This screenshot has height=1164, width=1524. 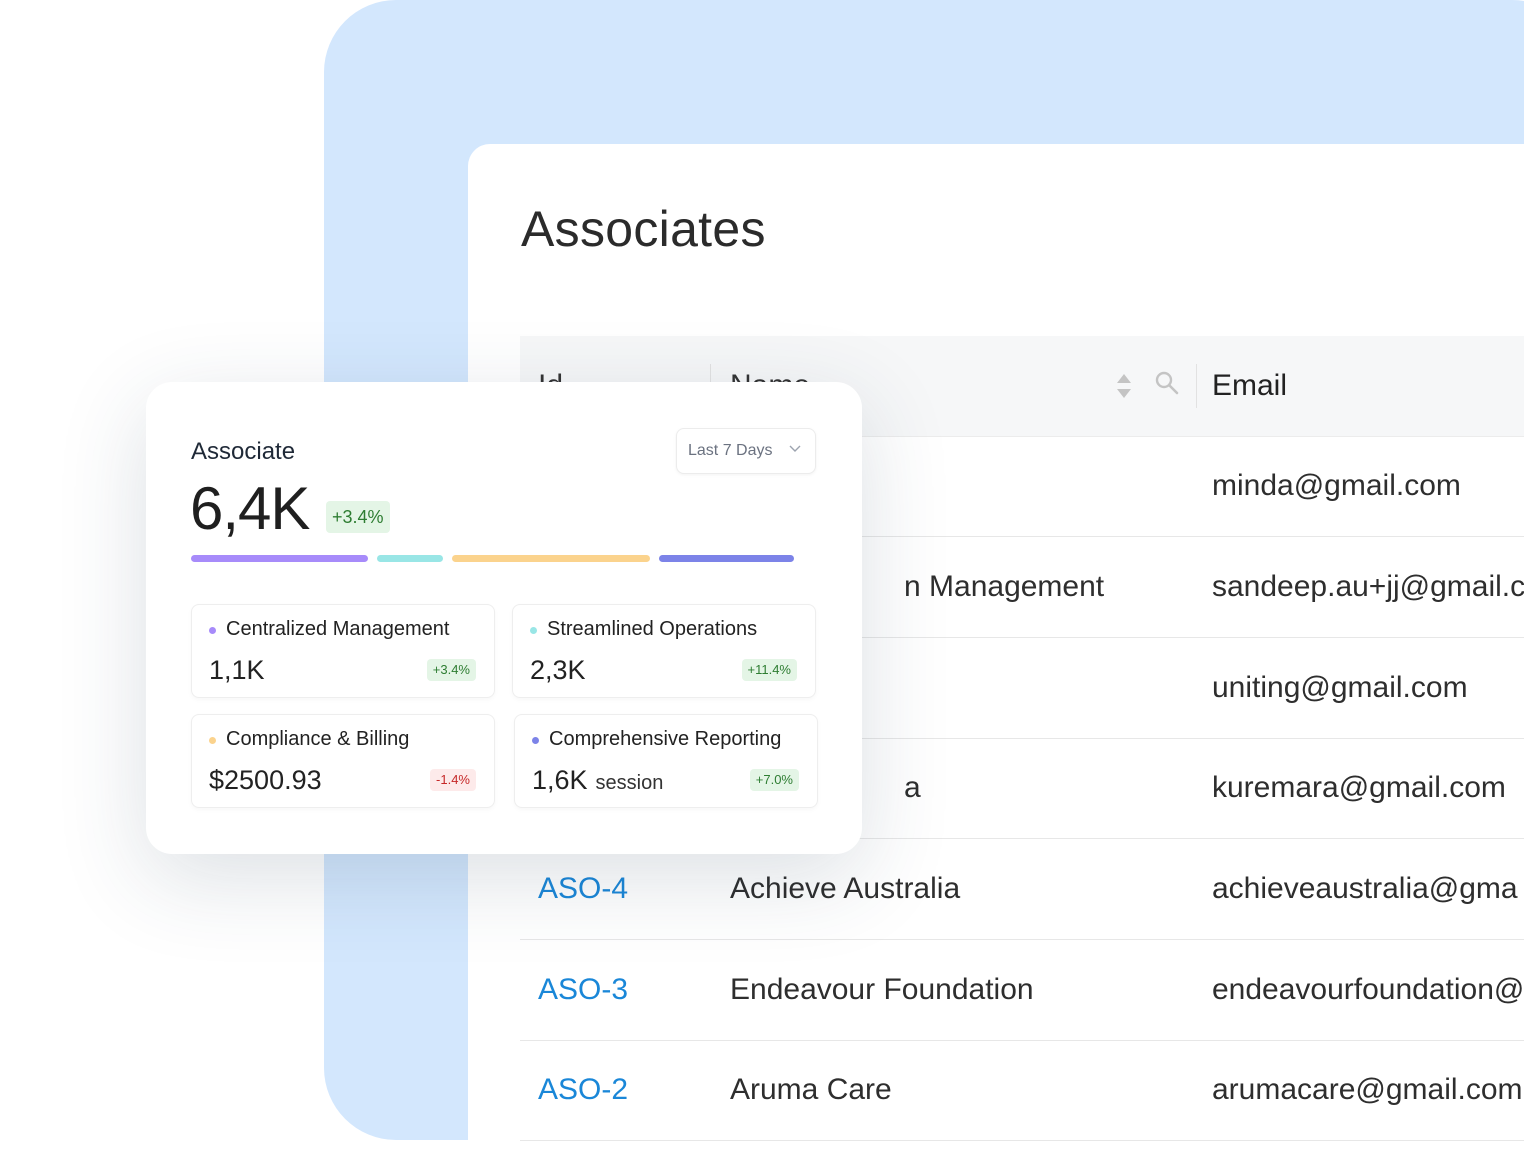 What do you see at coordinates (1167, 383) in the screenshot?
I see `search-icon` at bounding box center [1167, 383].